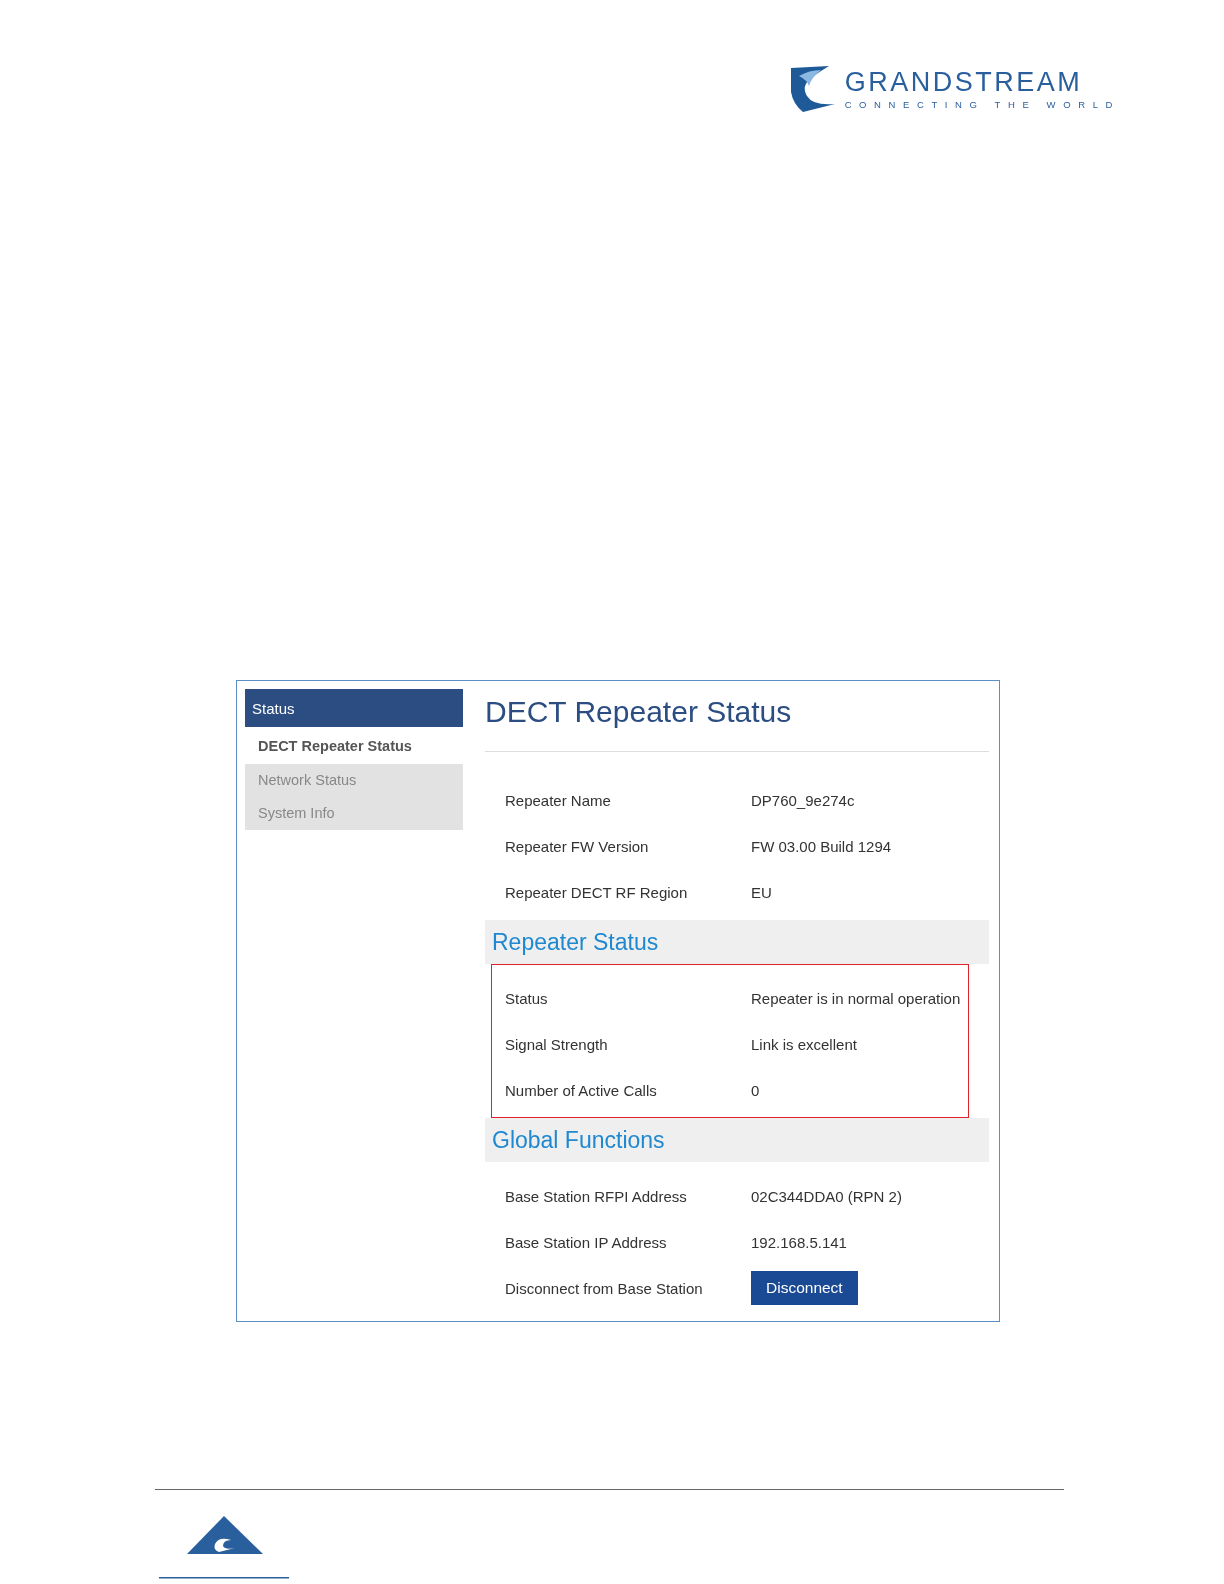 Image resolution: width=1224 pixels, height=1584 pixels. Describe the element at coordinates (737, 720) in the screenshot. I see `page-title: DECT Repeater Status` at that location.